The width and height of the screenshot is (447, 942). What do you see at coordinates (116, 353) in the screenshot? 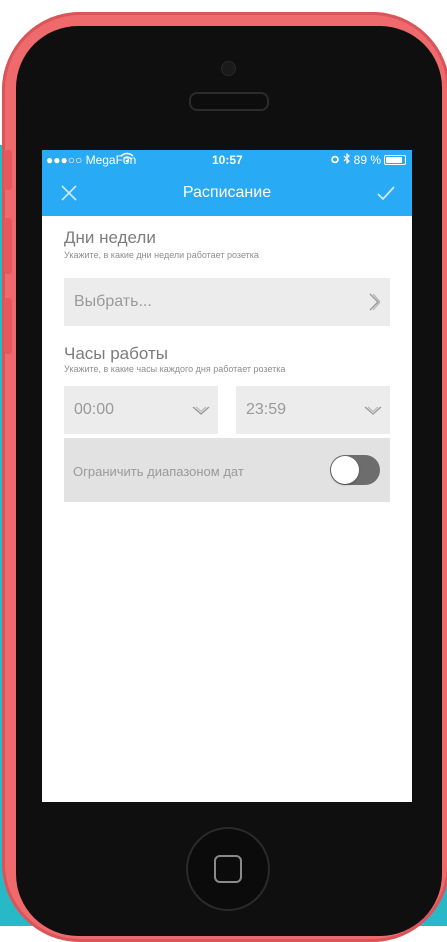
I see `hours-section-title: Часы работы` at bounding box center [116, 353].